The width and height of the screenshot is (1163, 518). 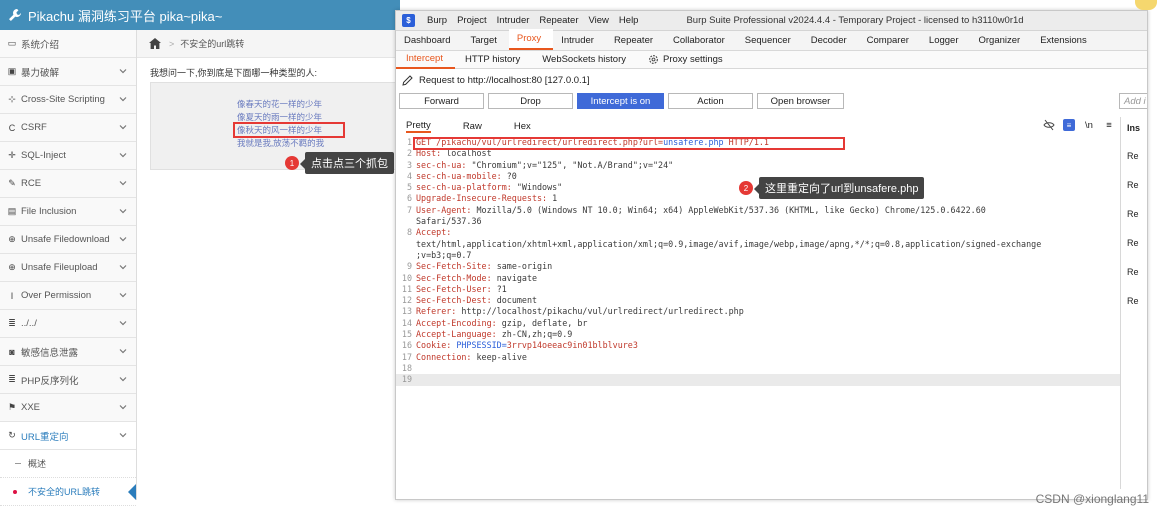 I want to click on sidebar-sub-item-label: 不安全的URL跳转, so click(x=64, y=492).